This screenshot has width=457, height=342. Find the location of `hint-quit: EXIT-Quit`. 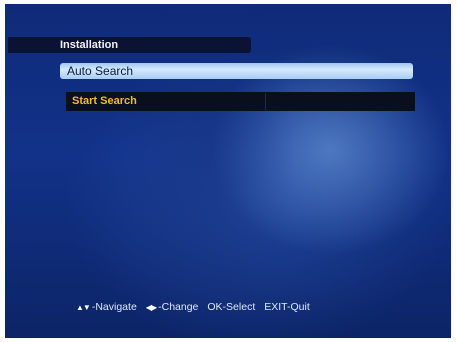

hint-quit: EXIT-Quit is located at coordinates (287, 307).